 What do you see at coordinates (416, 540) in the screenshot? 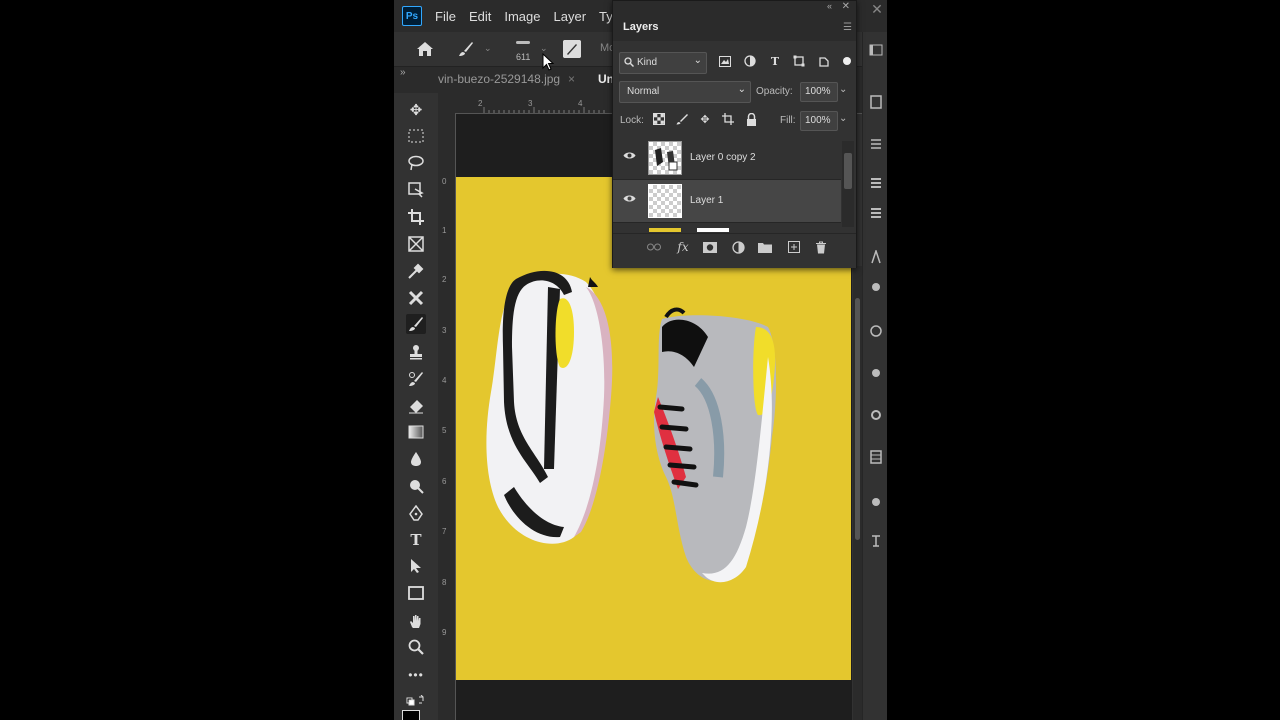
I see `type-tool-icon: T` at bounding box center [416, 540].